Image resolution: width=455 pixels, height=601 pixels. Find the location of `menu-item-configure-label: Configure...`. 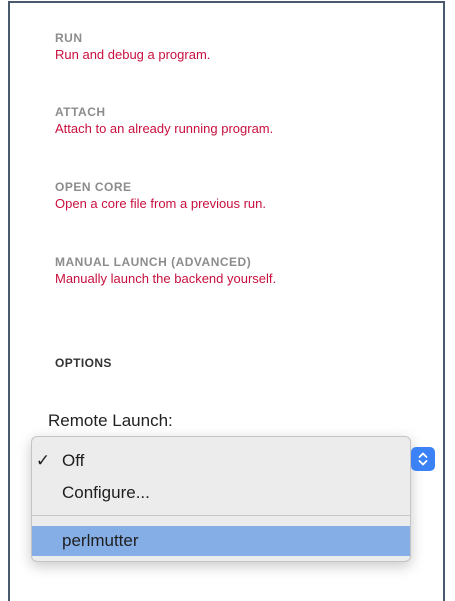

menu-item-configure-label: Configure... is located at coordinates (106, 492).